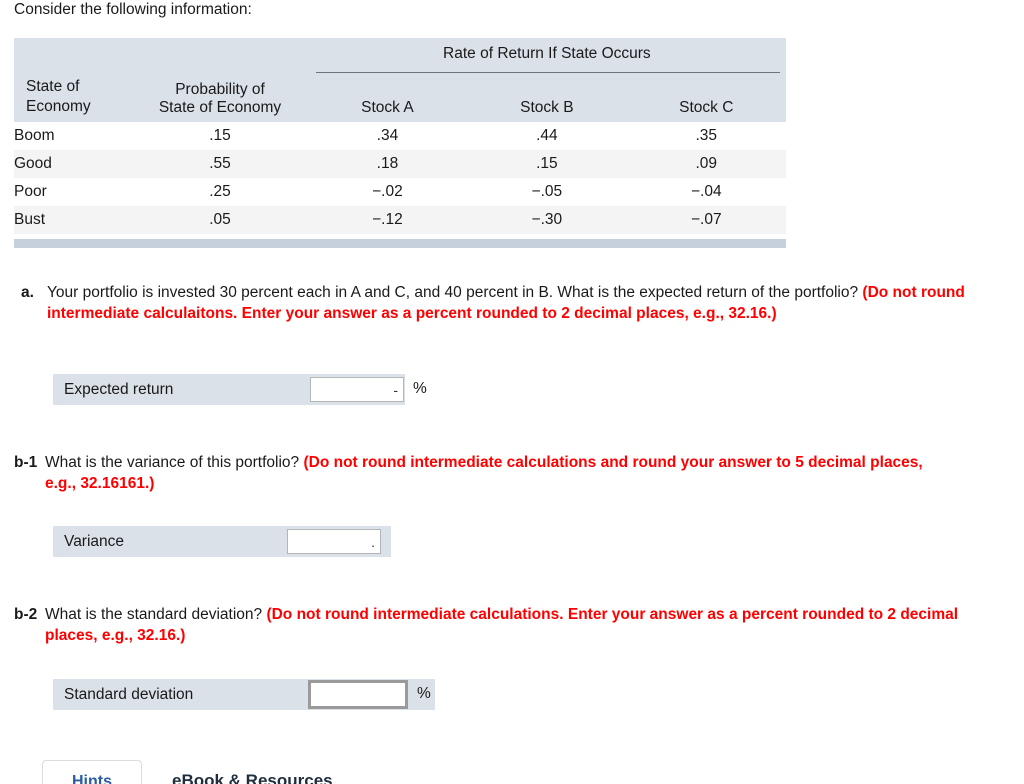 The image size is (1024, 784). I want to click on cell-stock-c: .09, so click(706, 164).